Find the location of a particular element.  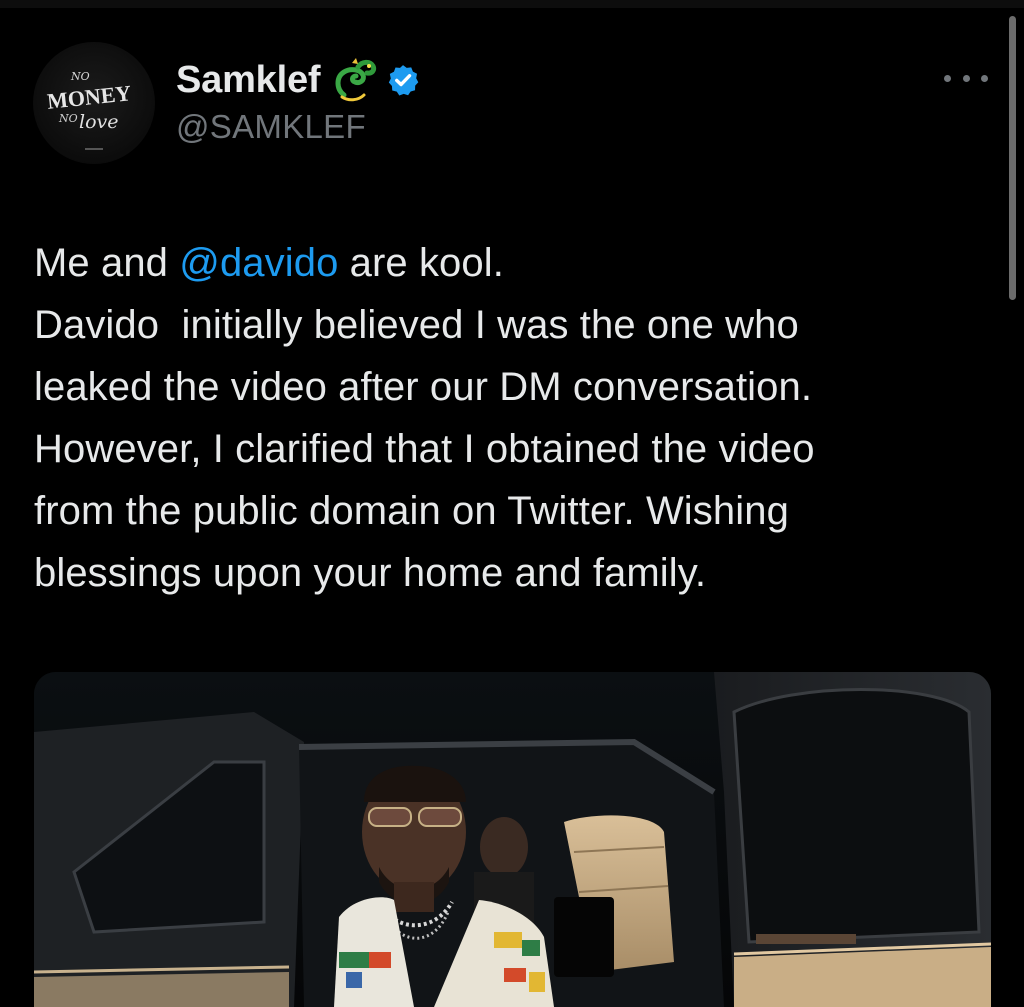

avatar-underline is located at coordinates (94, 149).